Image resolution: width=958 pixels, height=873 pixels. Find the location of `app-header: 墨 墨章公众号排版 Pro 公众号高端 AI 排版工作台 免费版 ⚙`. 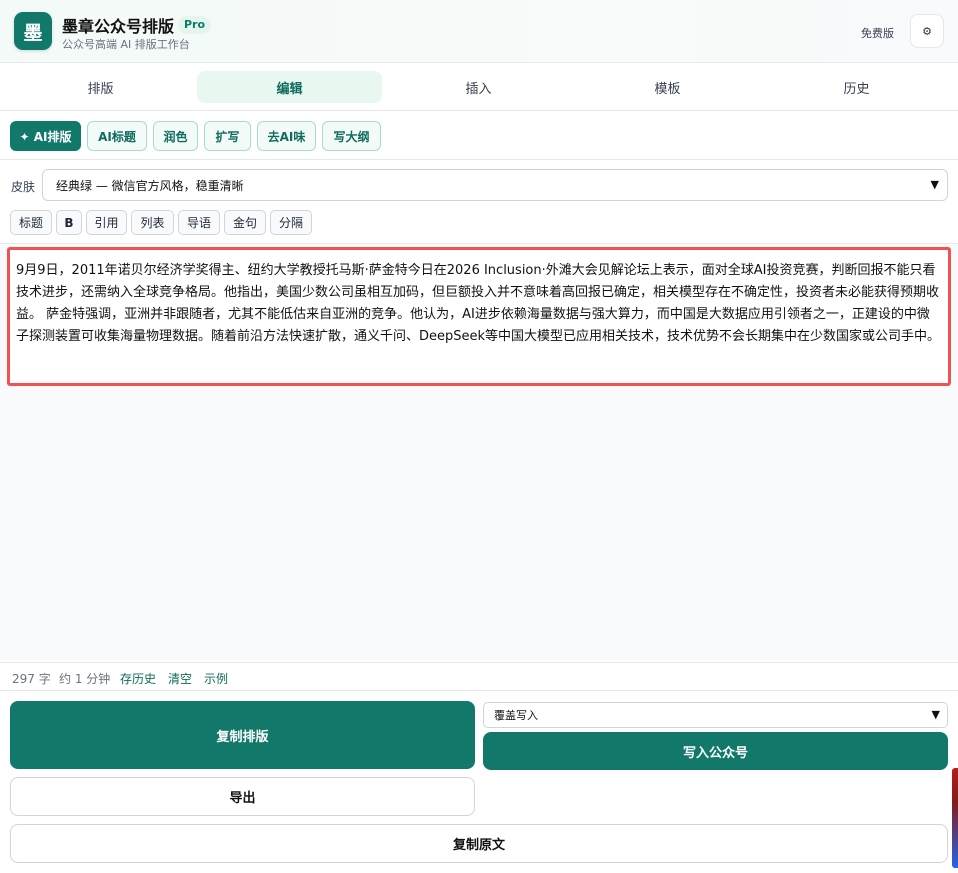

app-header: 墨 墨章公众号排版 Pro 公众号高端 AI 排版工作台 免费版 ⚙ is located at coordinates (479, 31).